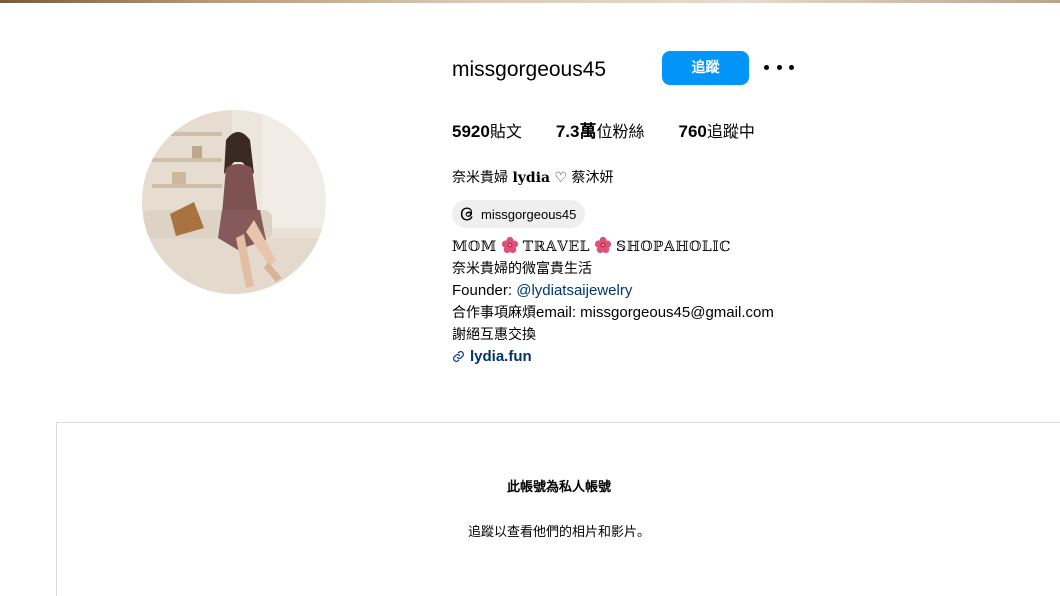 The image size is (1060, 596). I want to click on contact-email: email: missgorgeous45@gmail.com, so click(655, 312).